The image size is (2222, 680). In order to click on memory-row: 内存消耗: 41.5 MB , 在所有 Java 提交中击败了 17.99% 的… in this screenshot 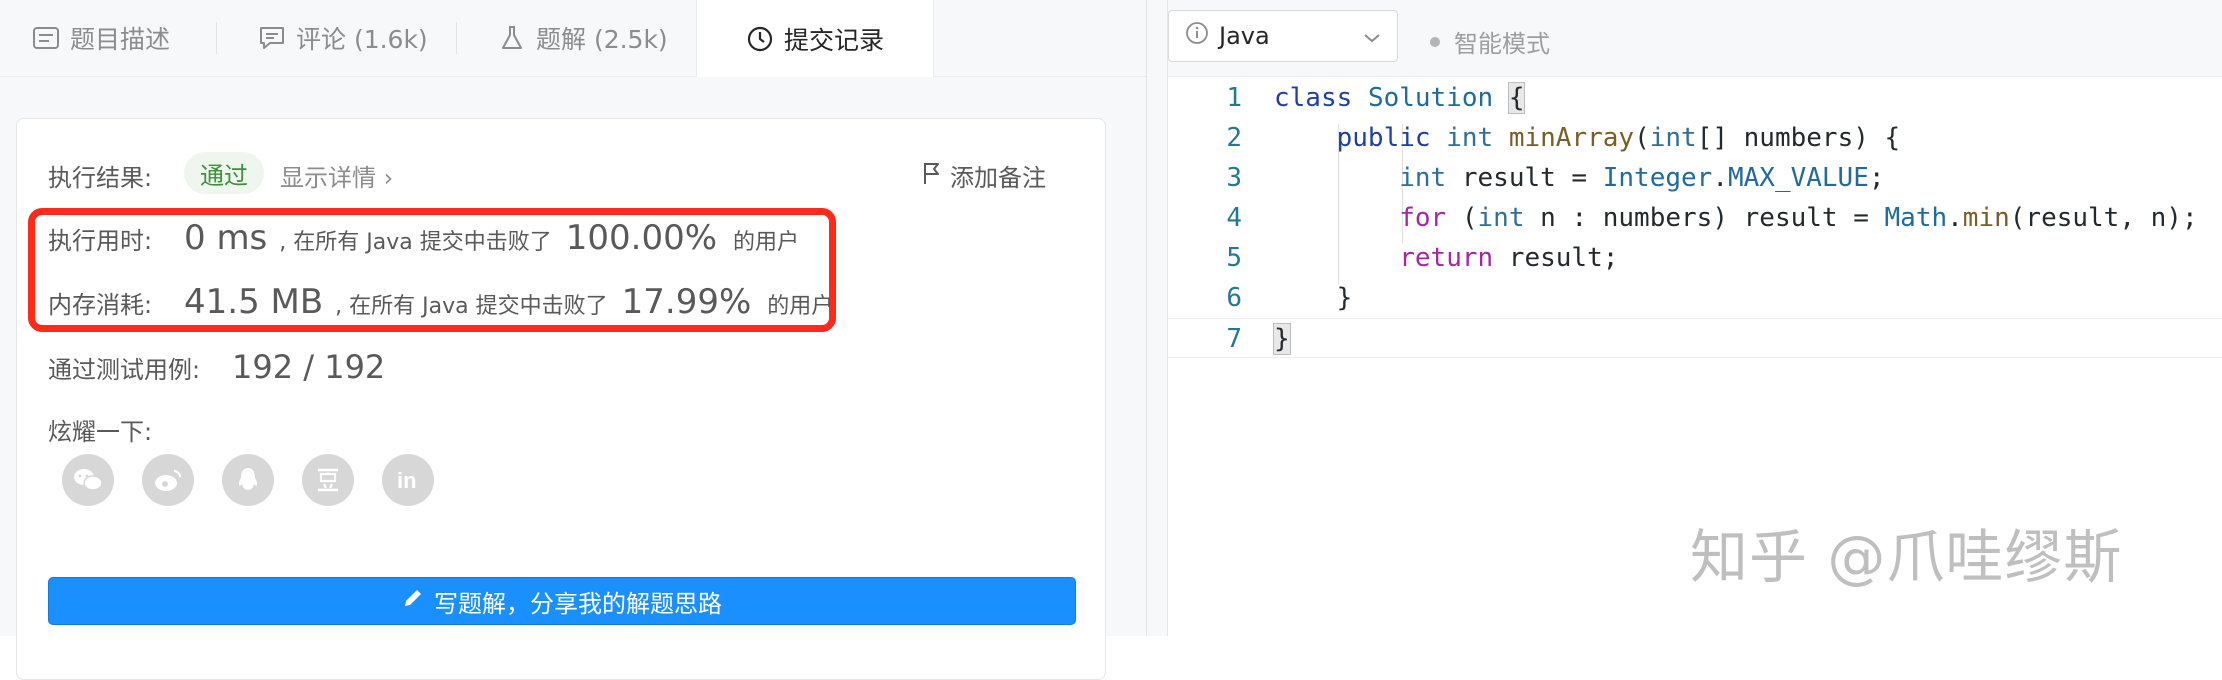, I will do `click(440, 302)`.